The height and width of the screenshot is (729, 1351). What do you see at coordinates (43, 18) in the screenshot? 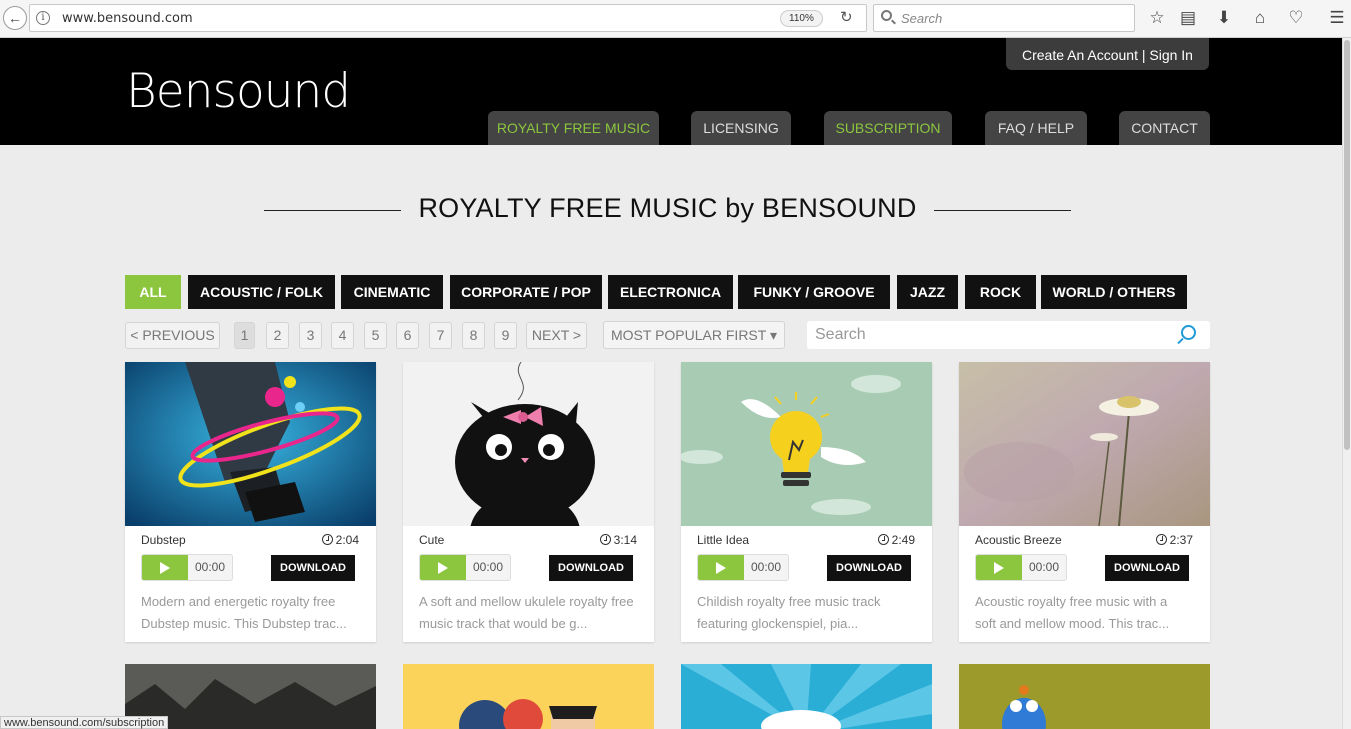
I see `info-icon: i` at bounding box center [43, 18].